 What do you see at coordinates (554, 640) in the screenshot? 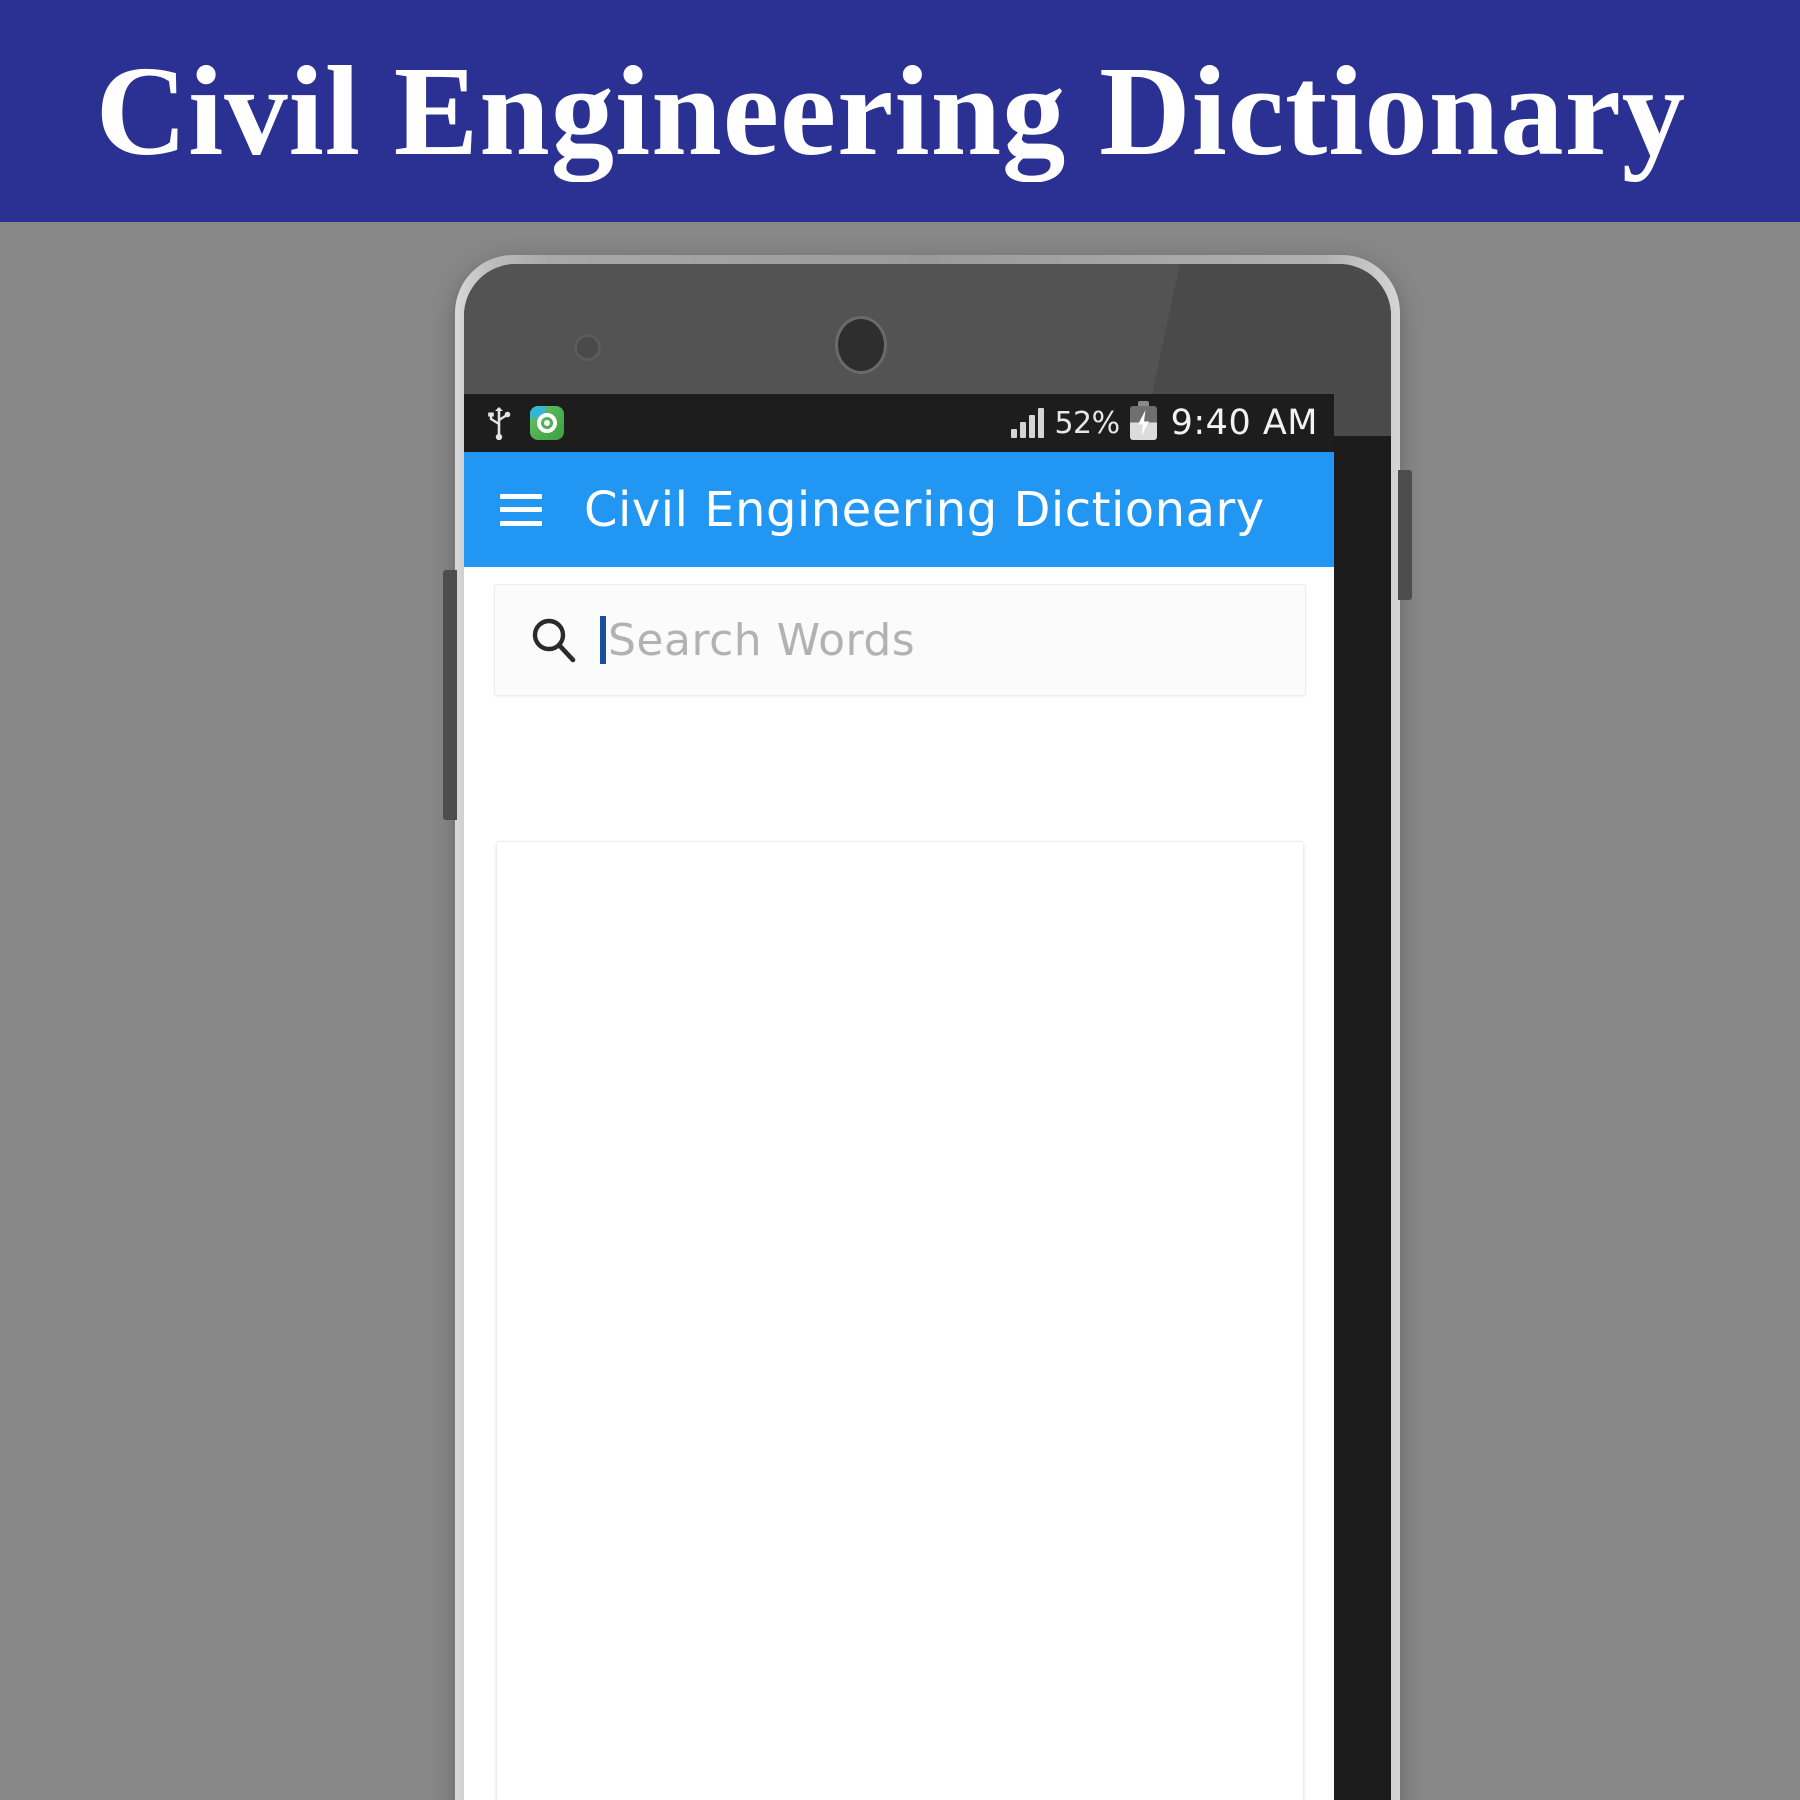
I see `search-icon` at bounding box center [554, 640].